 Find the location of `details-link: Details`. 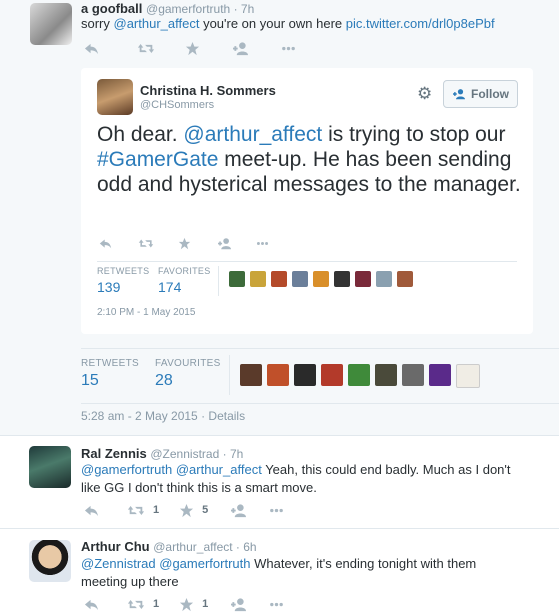

details-link: Details is located at coordinates (226, 416).